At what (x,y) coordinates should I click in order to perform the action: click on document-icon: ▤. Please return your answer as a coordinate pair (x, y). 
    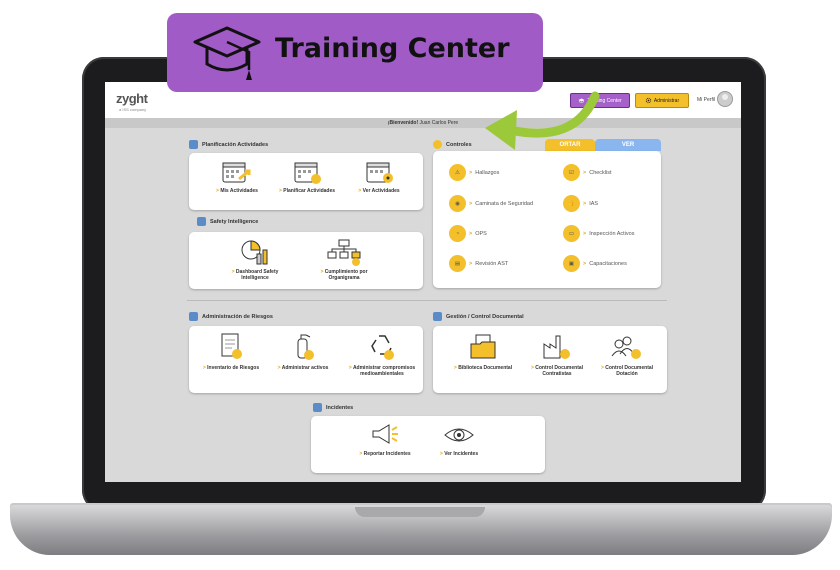
    Looking at the image, I should click on (457, 263).